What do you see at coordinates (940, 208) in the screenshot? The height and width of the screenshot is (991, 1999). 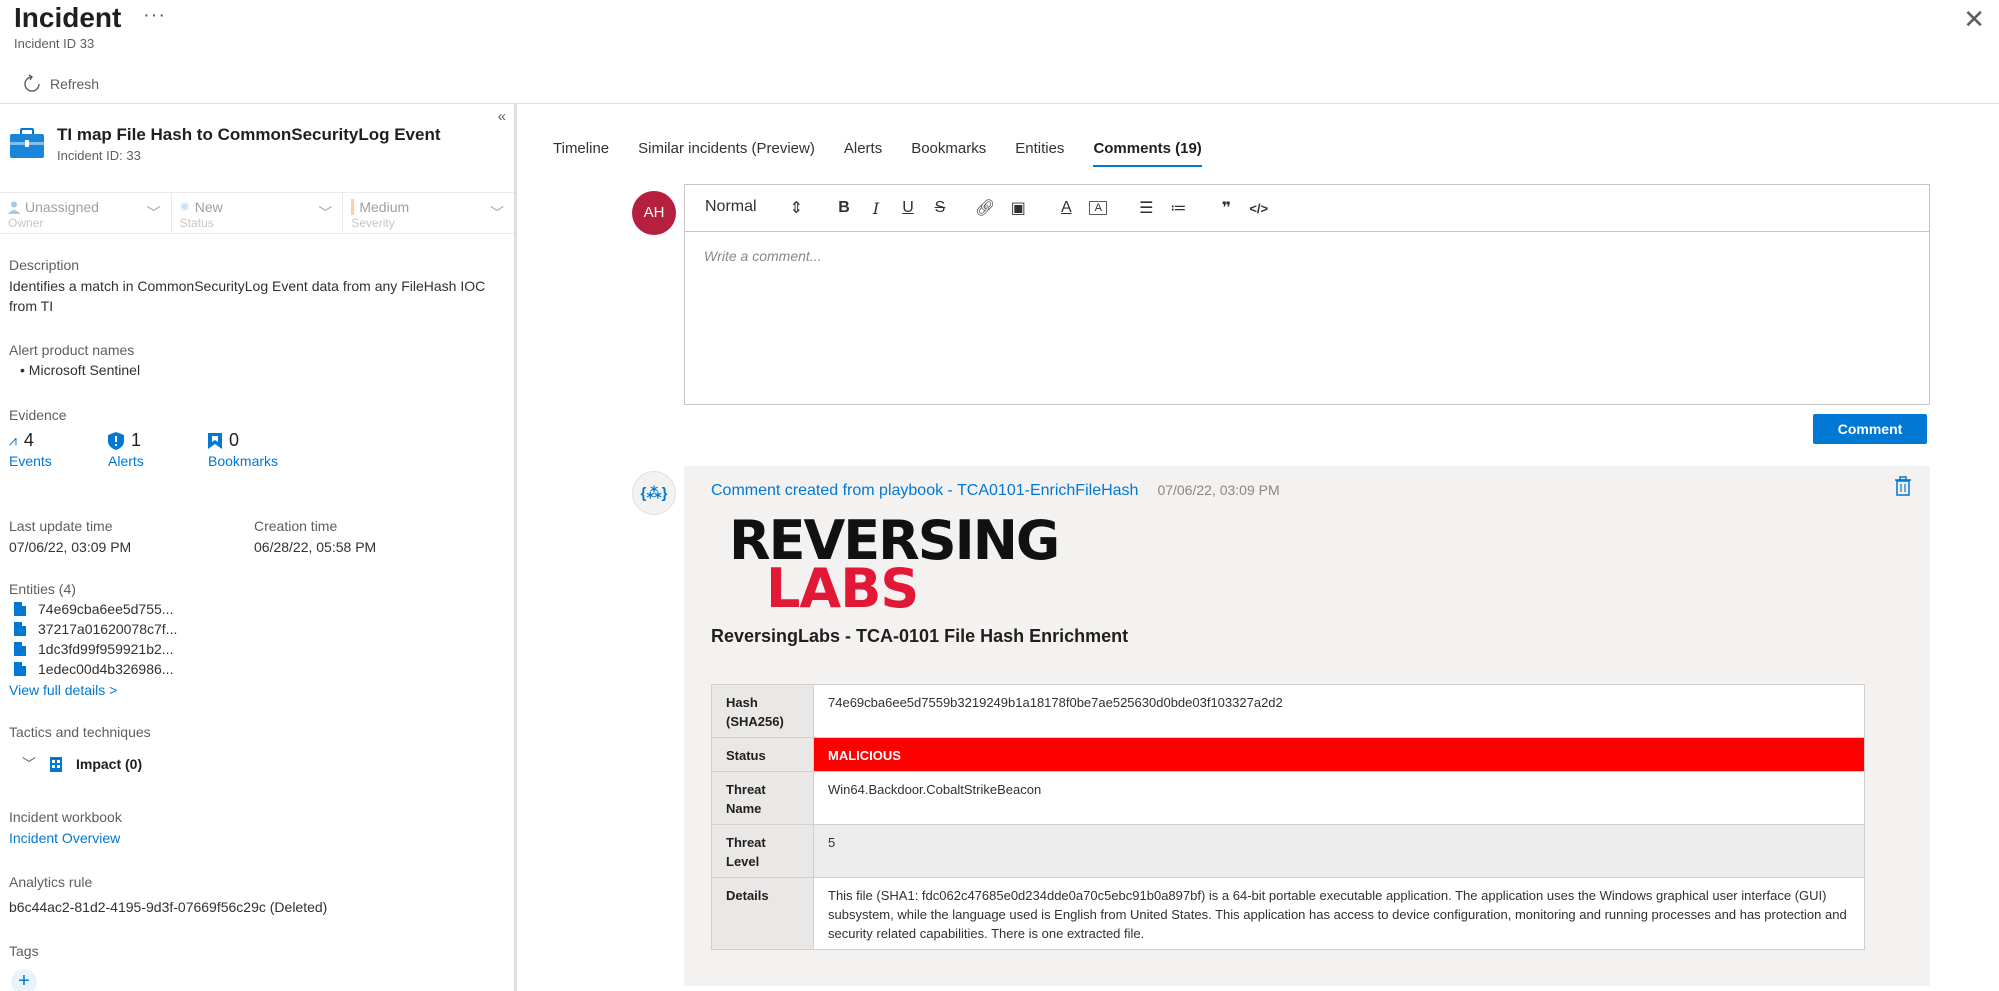 I see `strikethrough-icon: S` at bounding box center [940, 208].